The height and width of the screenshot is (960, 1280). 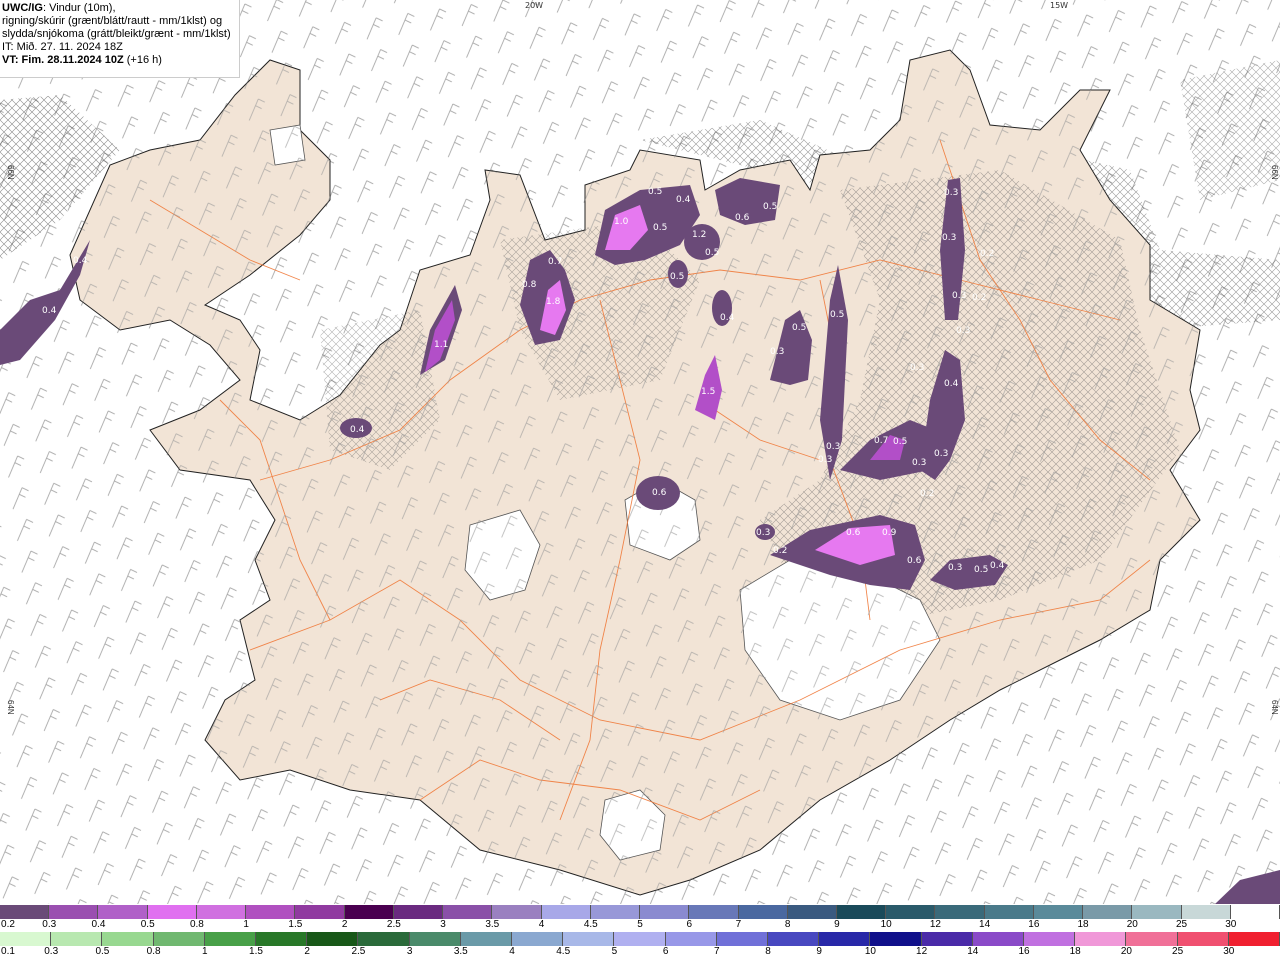 I want to click on scale-tick-label: 16, so click(x=1024, y=951).